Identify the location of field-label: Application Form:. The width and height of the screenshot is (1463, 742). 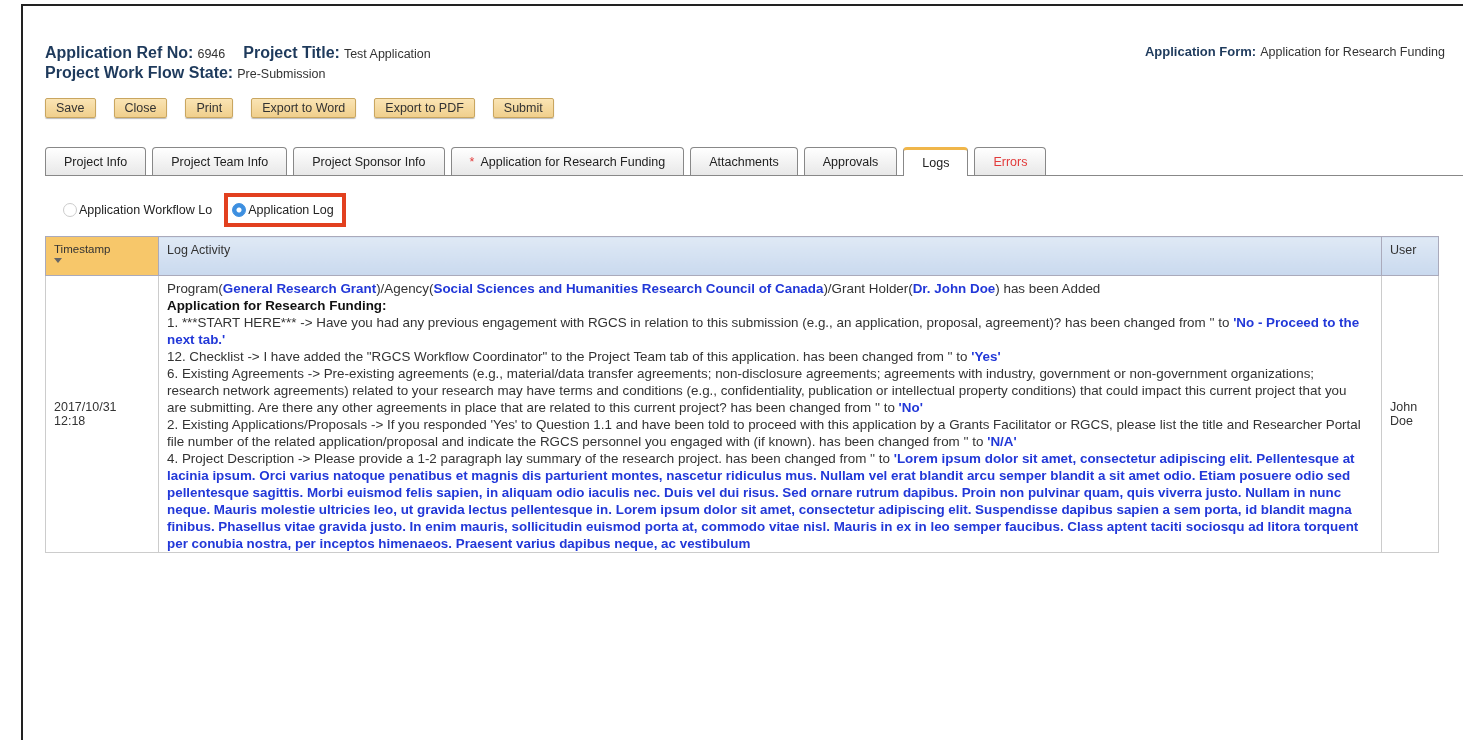
(1200, 51).